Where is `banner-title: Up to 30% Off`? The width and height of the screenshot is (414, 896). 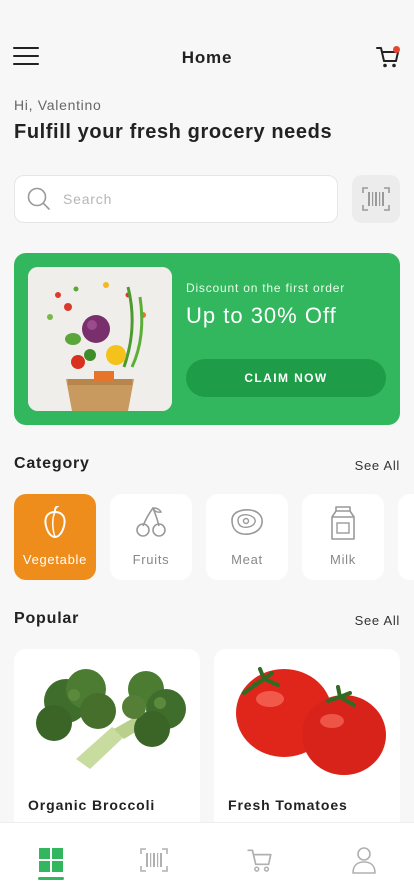 banner-title: Up to 30% Off is located at coordinates (261, 315).